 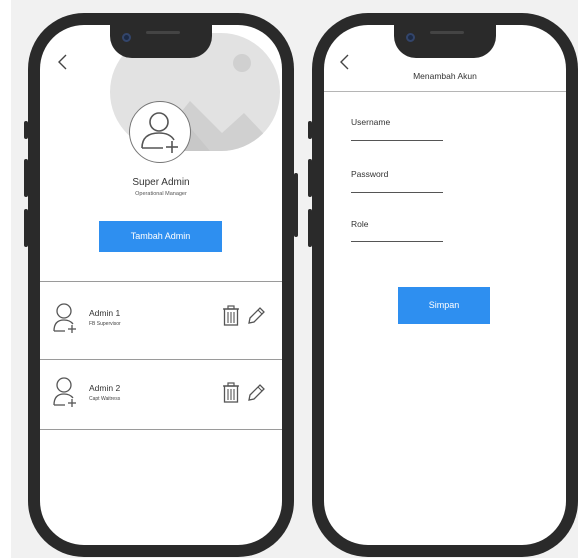 What do you see at coordinates (444, 305) in the screenshot?
I see `save-button: Simpan` at bounding box center [444, 305].